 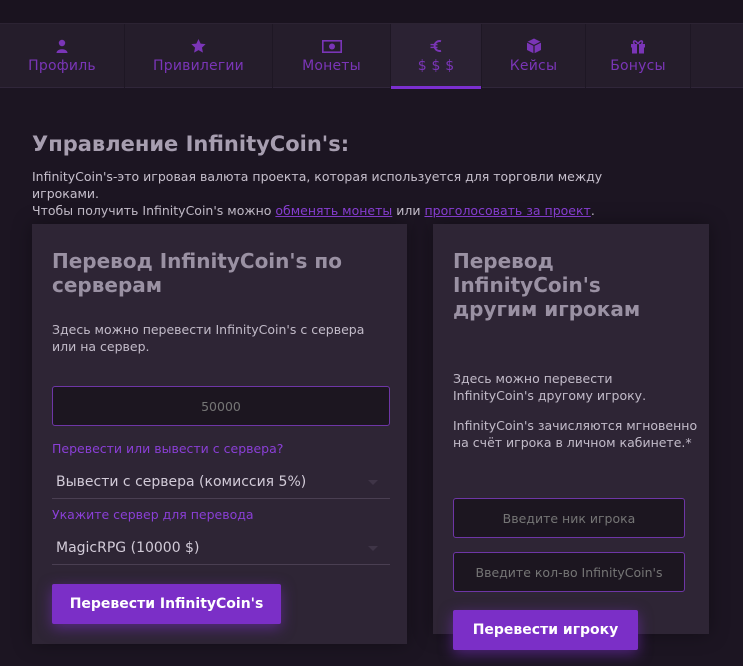 I want to click on intro-end: ., so click(x=592, y=210).